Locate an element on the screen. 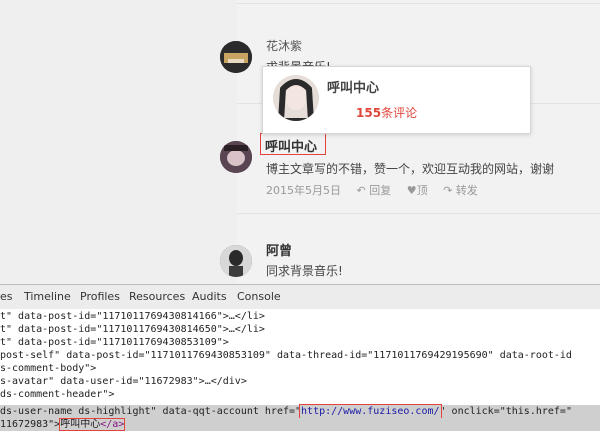  card-user-name: 呼叫中心 is located at coordinates (353, 86).